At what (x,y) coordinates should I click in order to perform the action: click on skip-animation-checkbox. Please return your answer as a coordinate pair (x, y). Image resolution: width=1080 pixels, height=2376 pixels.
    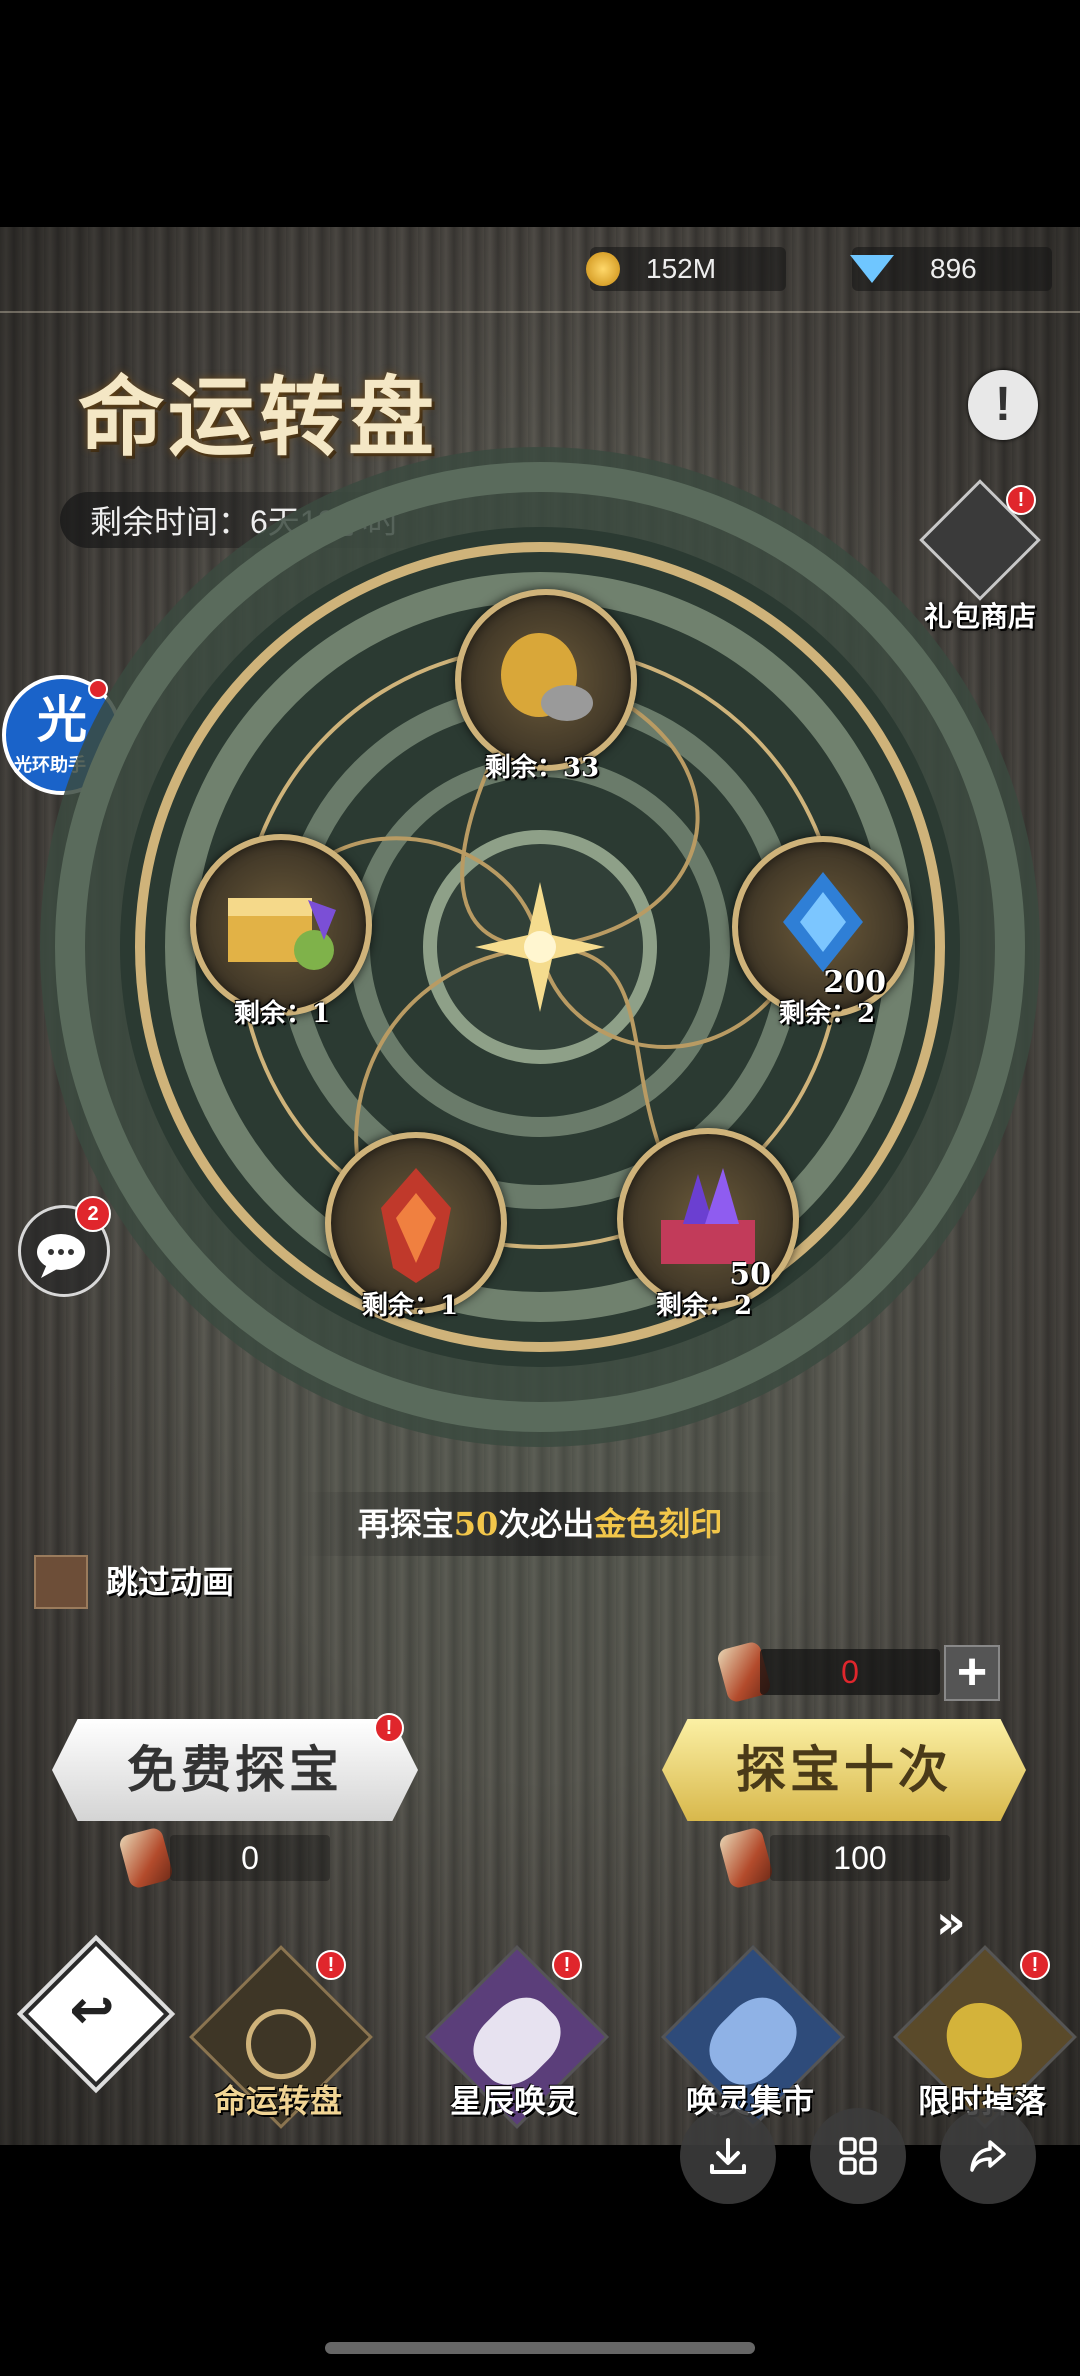
    Looking at the image, I should click on (61, 1582).